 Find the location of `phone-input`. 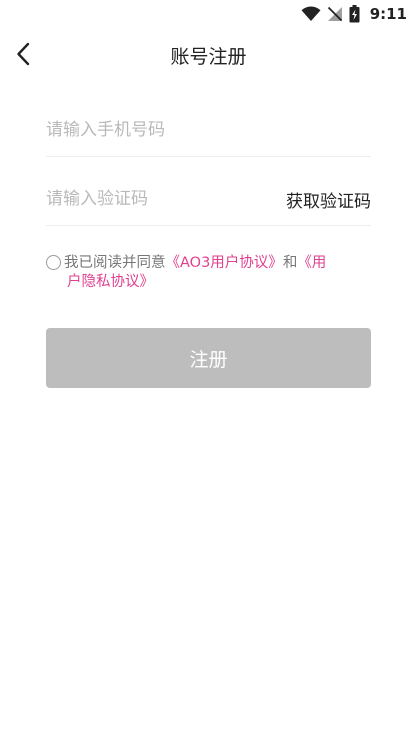

phone-input is located at coordinates (156, 130).